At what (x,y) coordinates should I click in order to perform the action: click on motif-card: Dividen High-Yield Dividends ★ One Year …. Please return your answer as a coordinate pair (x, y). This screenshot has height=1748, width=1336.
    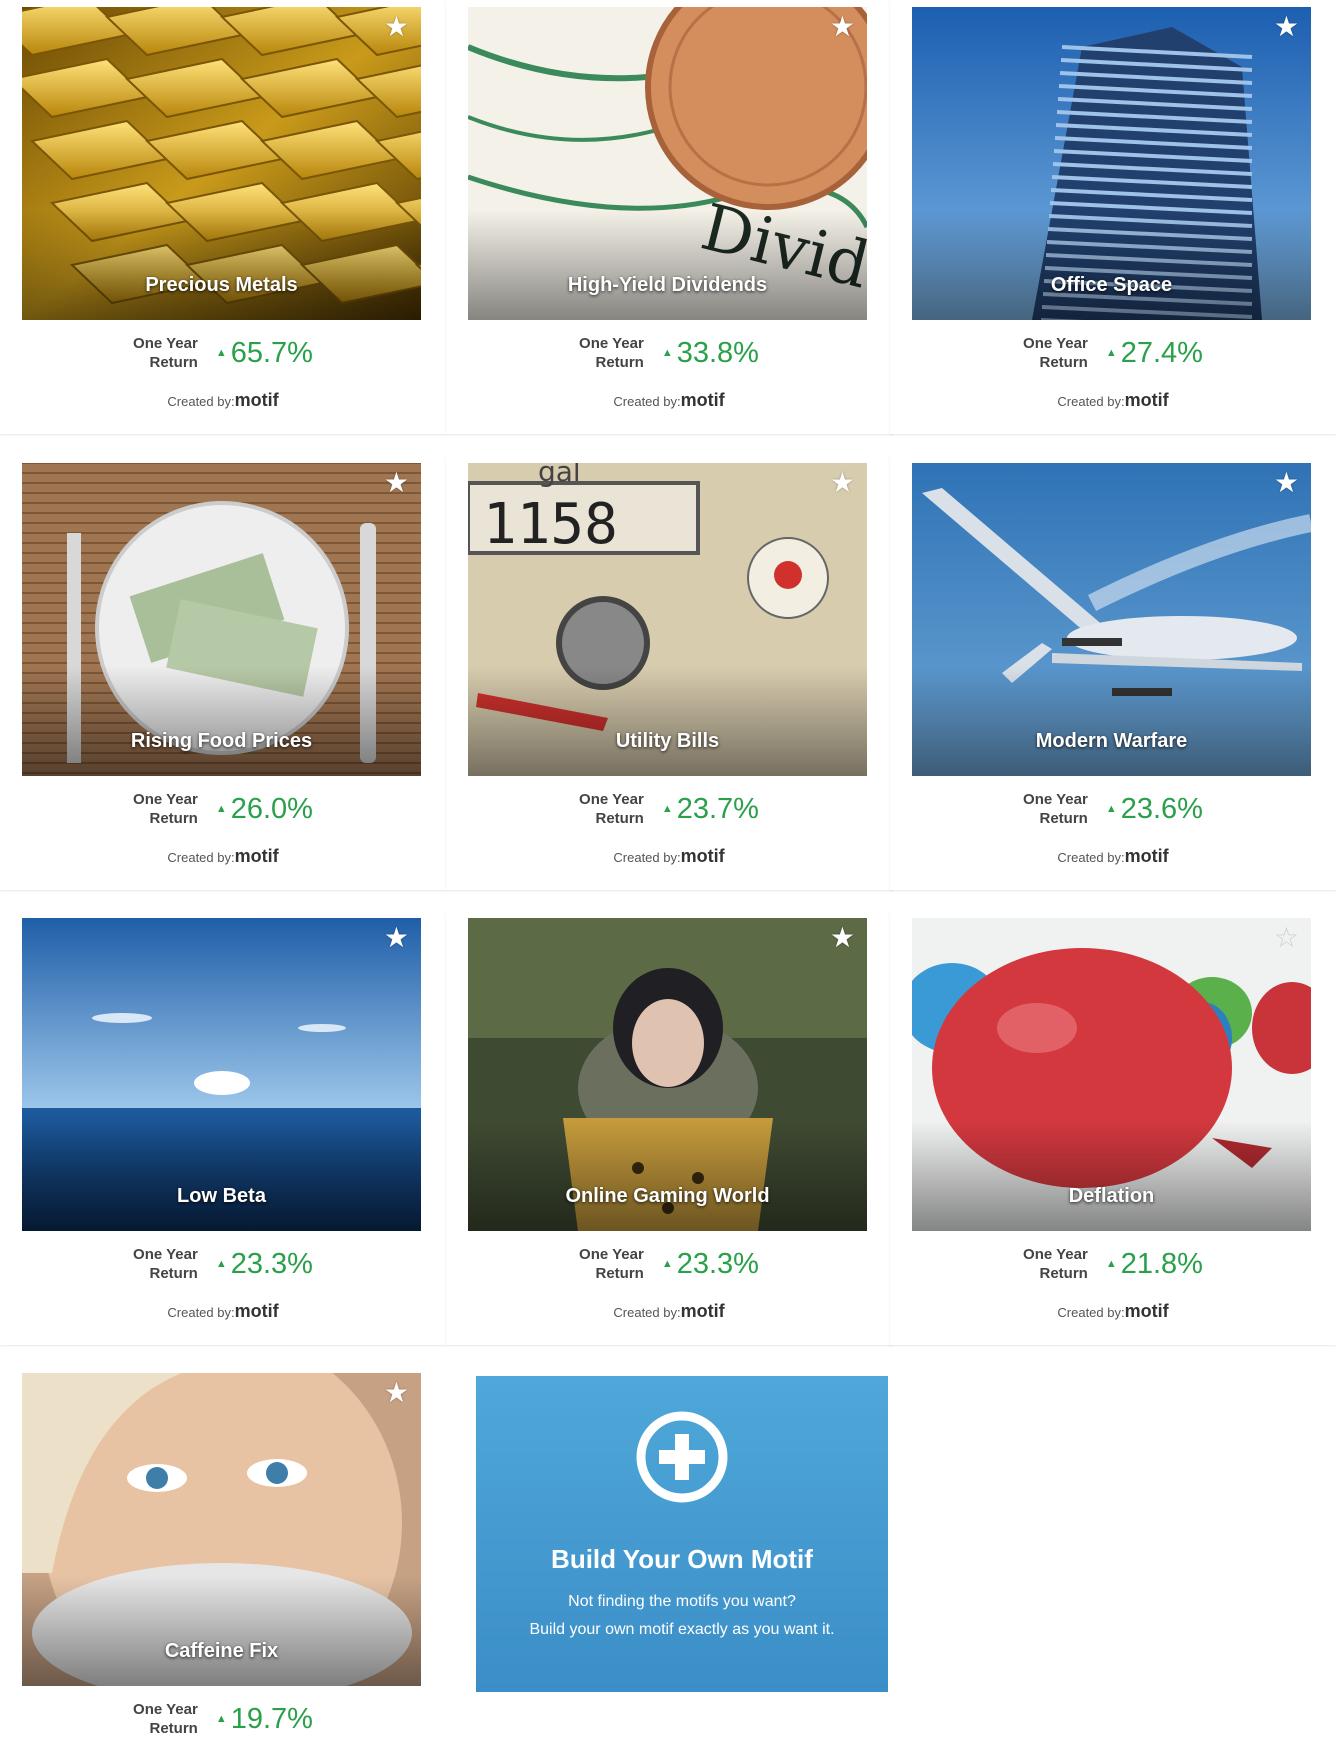
    Looking at the image, I should click on (669, 217).